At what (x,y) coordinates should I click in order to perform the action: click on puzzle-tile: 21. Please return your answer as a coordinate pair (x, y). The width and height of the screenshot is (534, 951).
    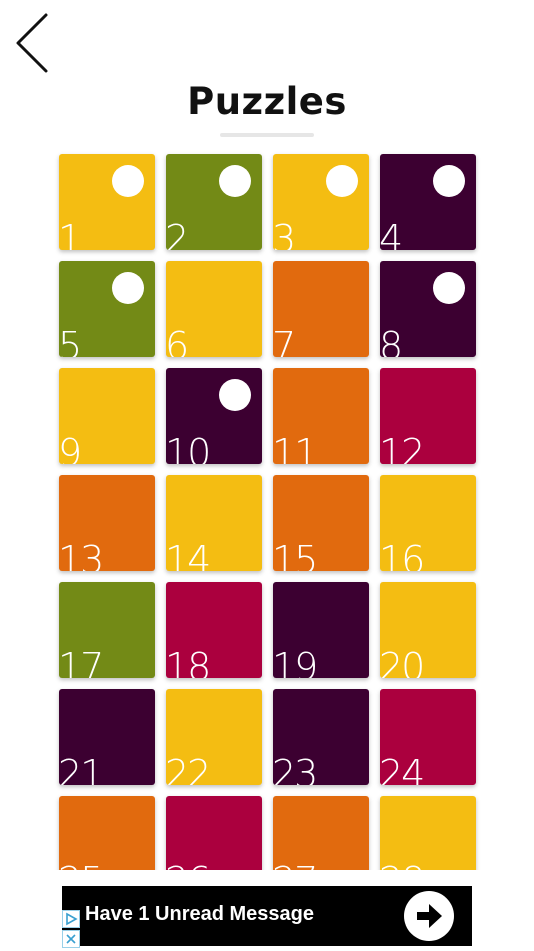
    Looking at the image, I should click on (107, 737).